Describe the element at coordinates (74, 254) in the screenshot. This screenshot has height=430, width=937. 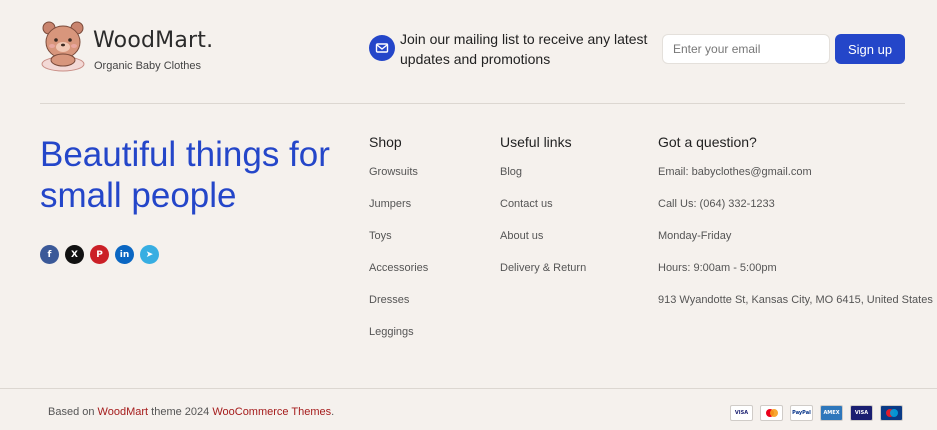
I see `x-icon: X` at that location.